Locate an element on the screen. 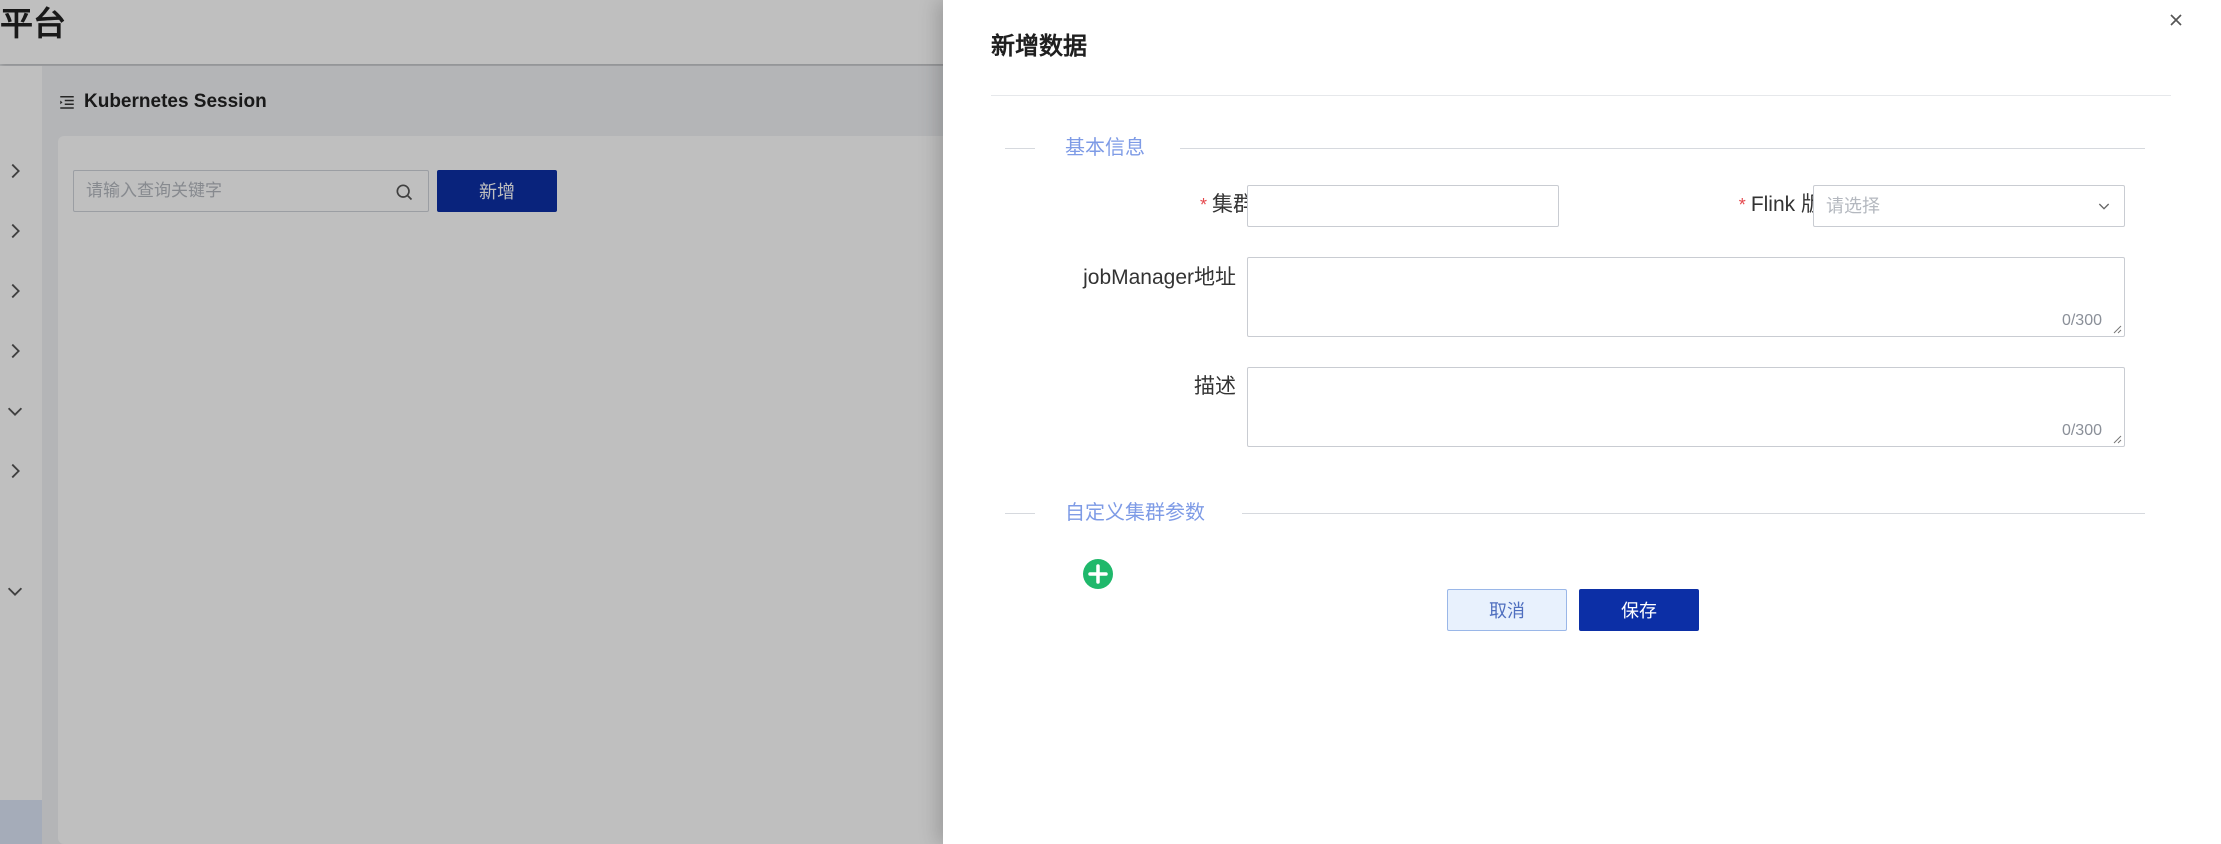  job-manager-counter: 0/300 is located at coordinates (2081, 320).